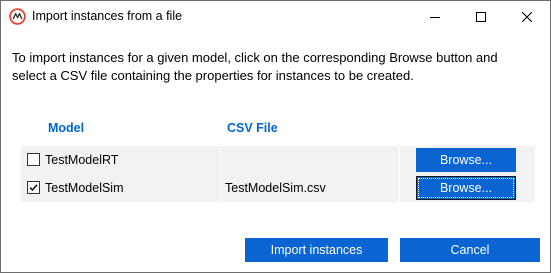 The height and width of the screenshot is (273, 551). I want to click on column-header-model: Model, so click(66, 128).